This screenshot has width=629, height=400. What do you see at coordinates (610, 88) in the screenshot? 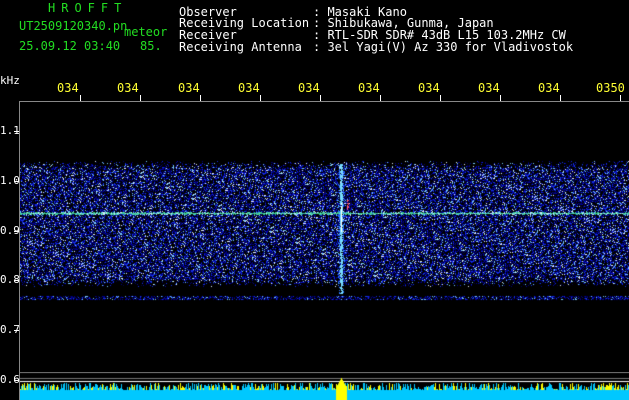
I see `time-label: 0350` at bounding box center [610, 88].